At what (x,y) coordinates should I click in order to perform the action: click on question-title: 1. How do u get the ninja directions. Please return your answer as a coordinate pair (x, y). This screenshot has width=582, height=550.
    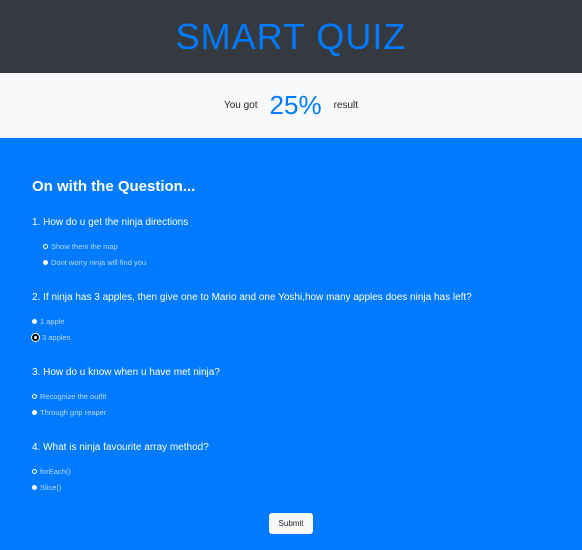
    Looking at the image, I should click on (110, 222).